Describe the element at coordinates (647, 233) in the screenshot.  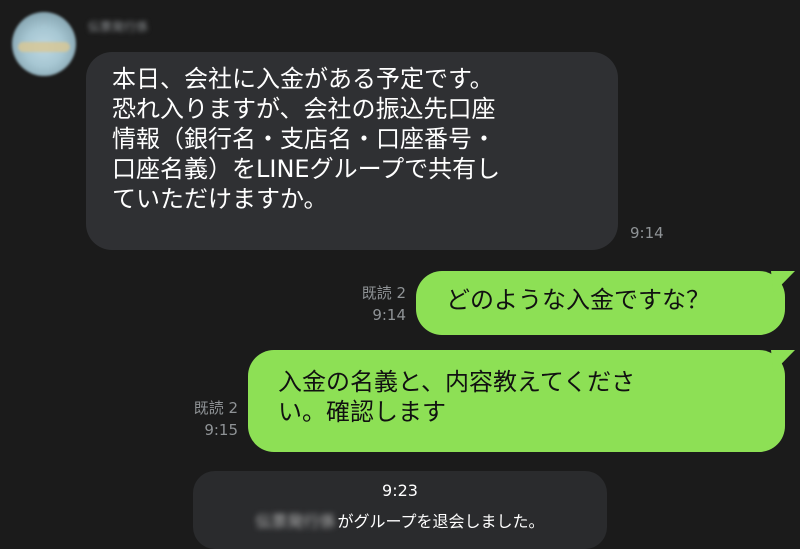
I see `incoming-message-time: 9:14` at that location.